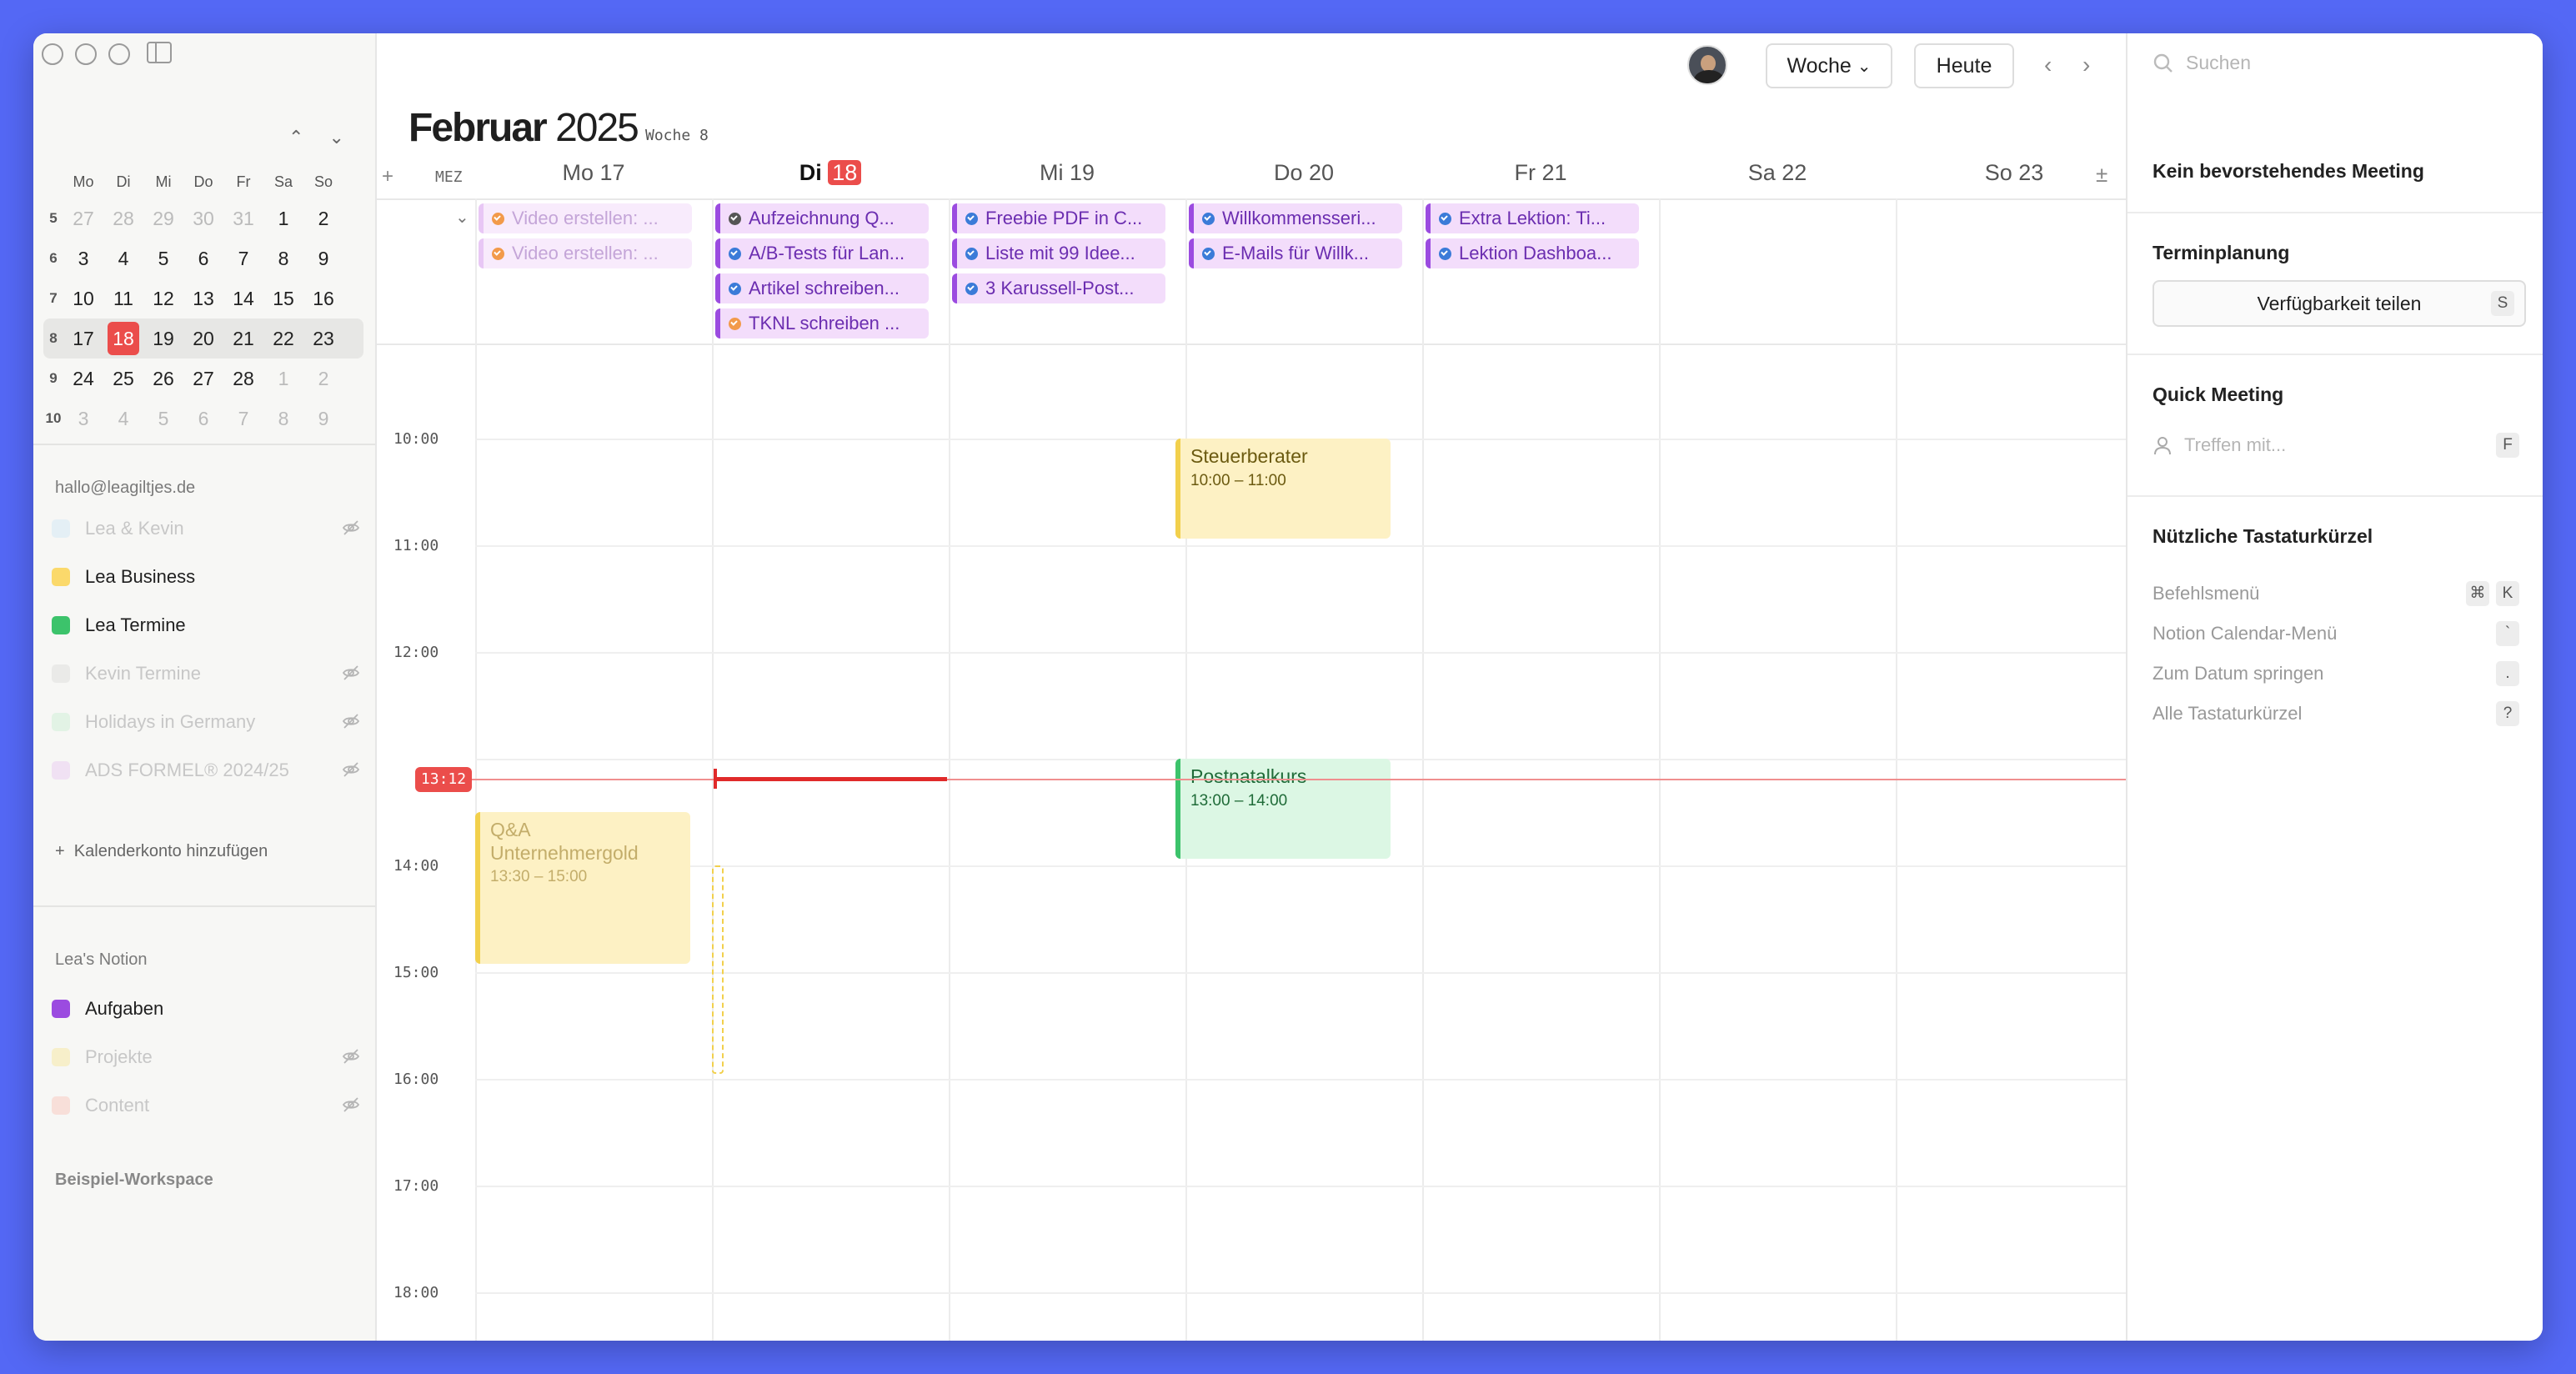  Describe the element at coordinates (323, 338) in the screenshot. I see `mini-calendar-day: 23` at that location.